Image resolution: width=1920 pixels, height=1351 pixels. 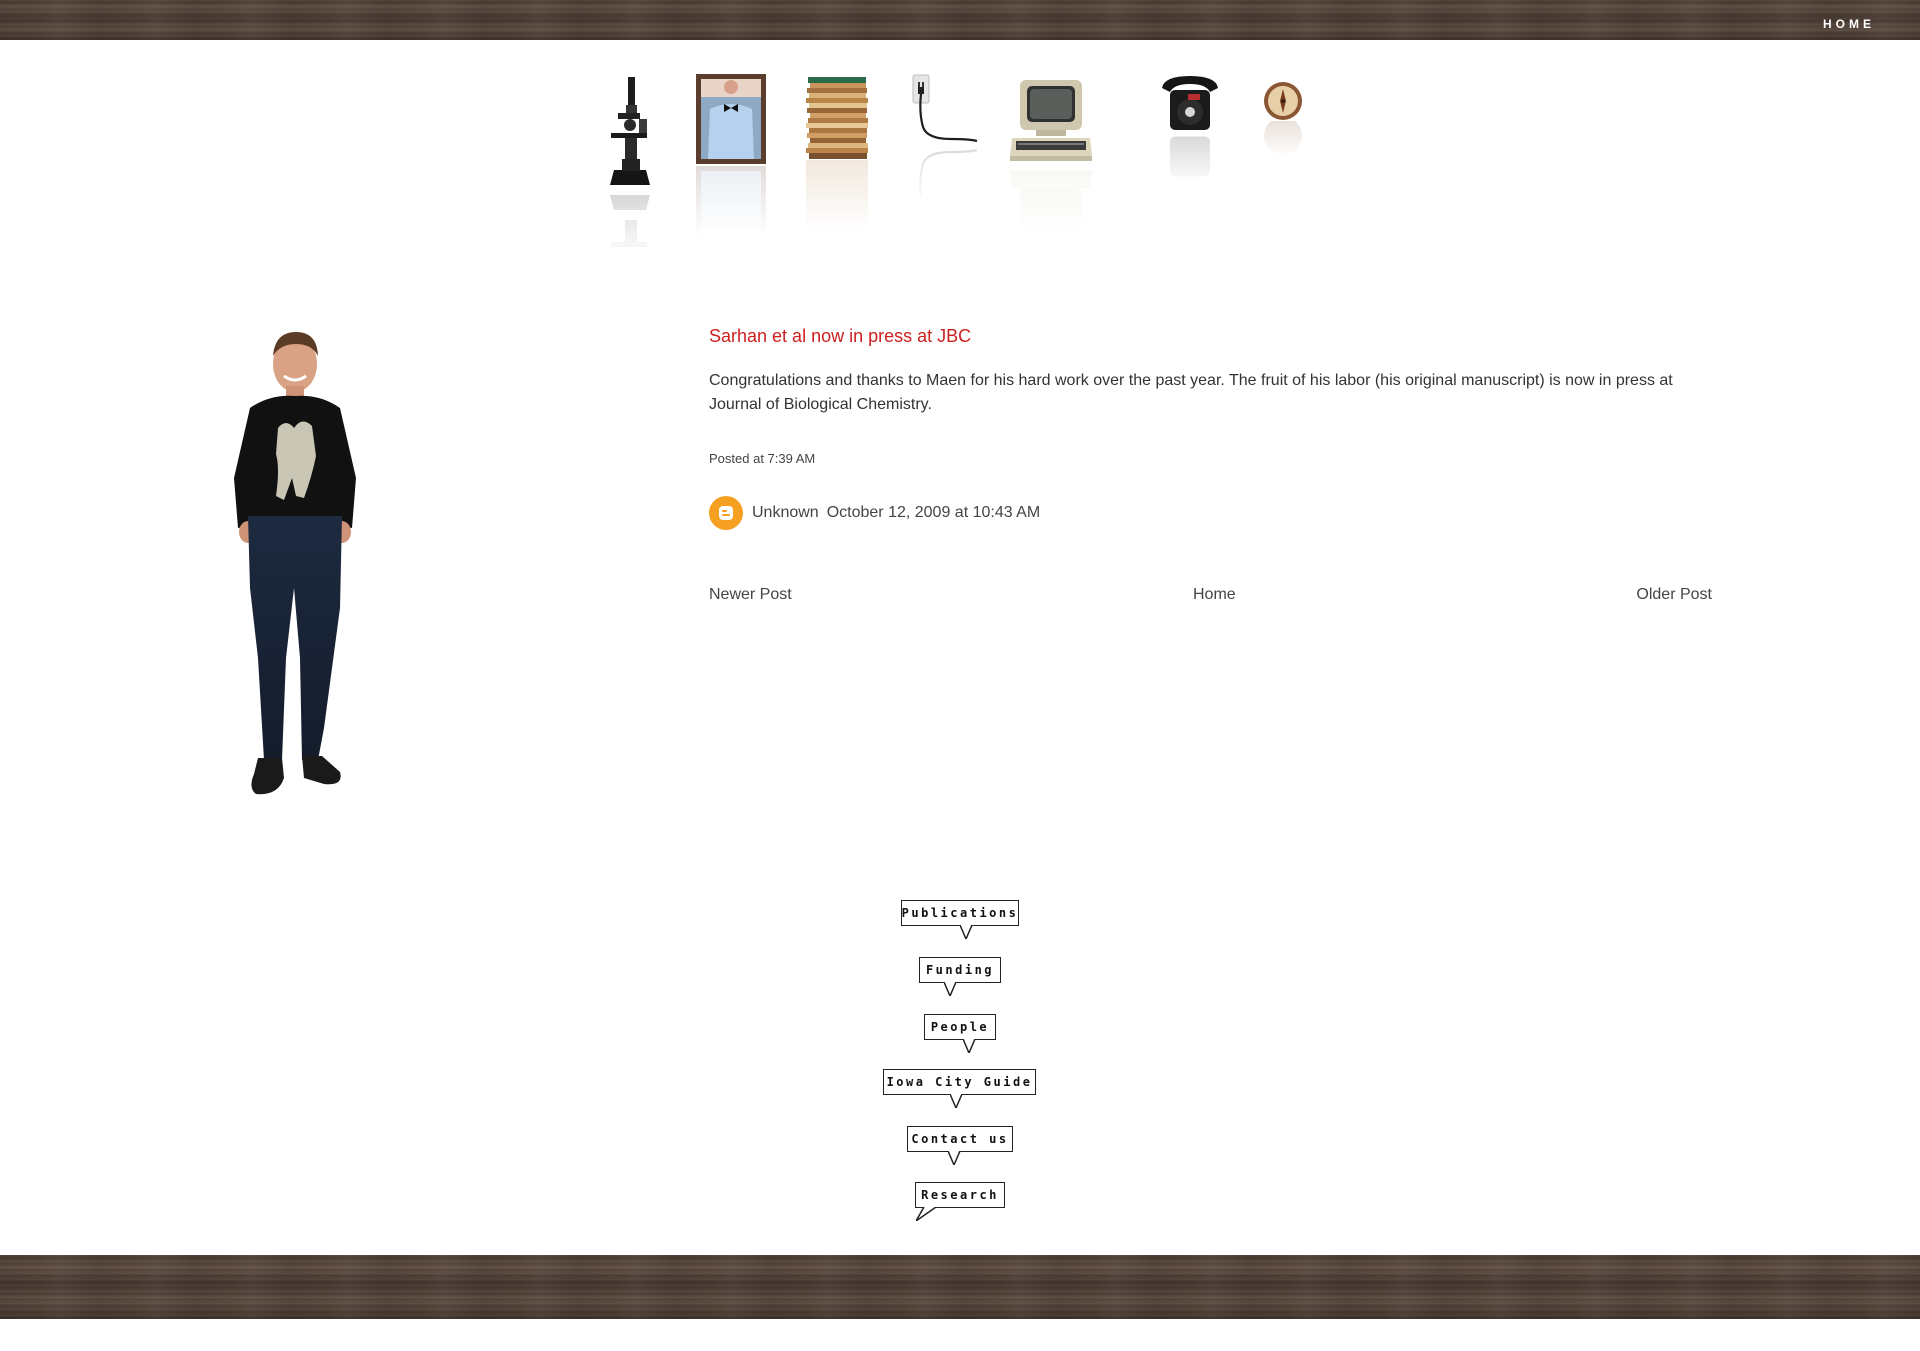 I want to click on nav-bubble-research: Research, so click(x=960, y=1201).